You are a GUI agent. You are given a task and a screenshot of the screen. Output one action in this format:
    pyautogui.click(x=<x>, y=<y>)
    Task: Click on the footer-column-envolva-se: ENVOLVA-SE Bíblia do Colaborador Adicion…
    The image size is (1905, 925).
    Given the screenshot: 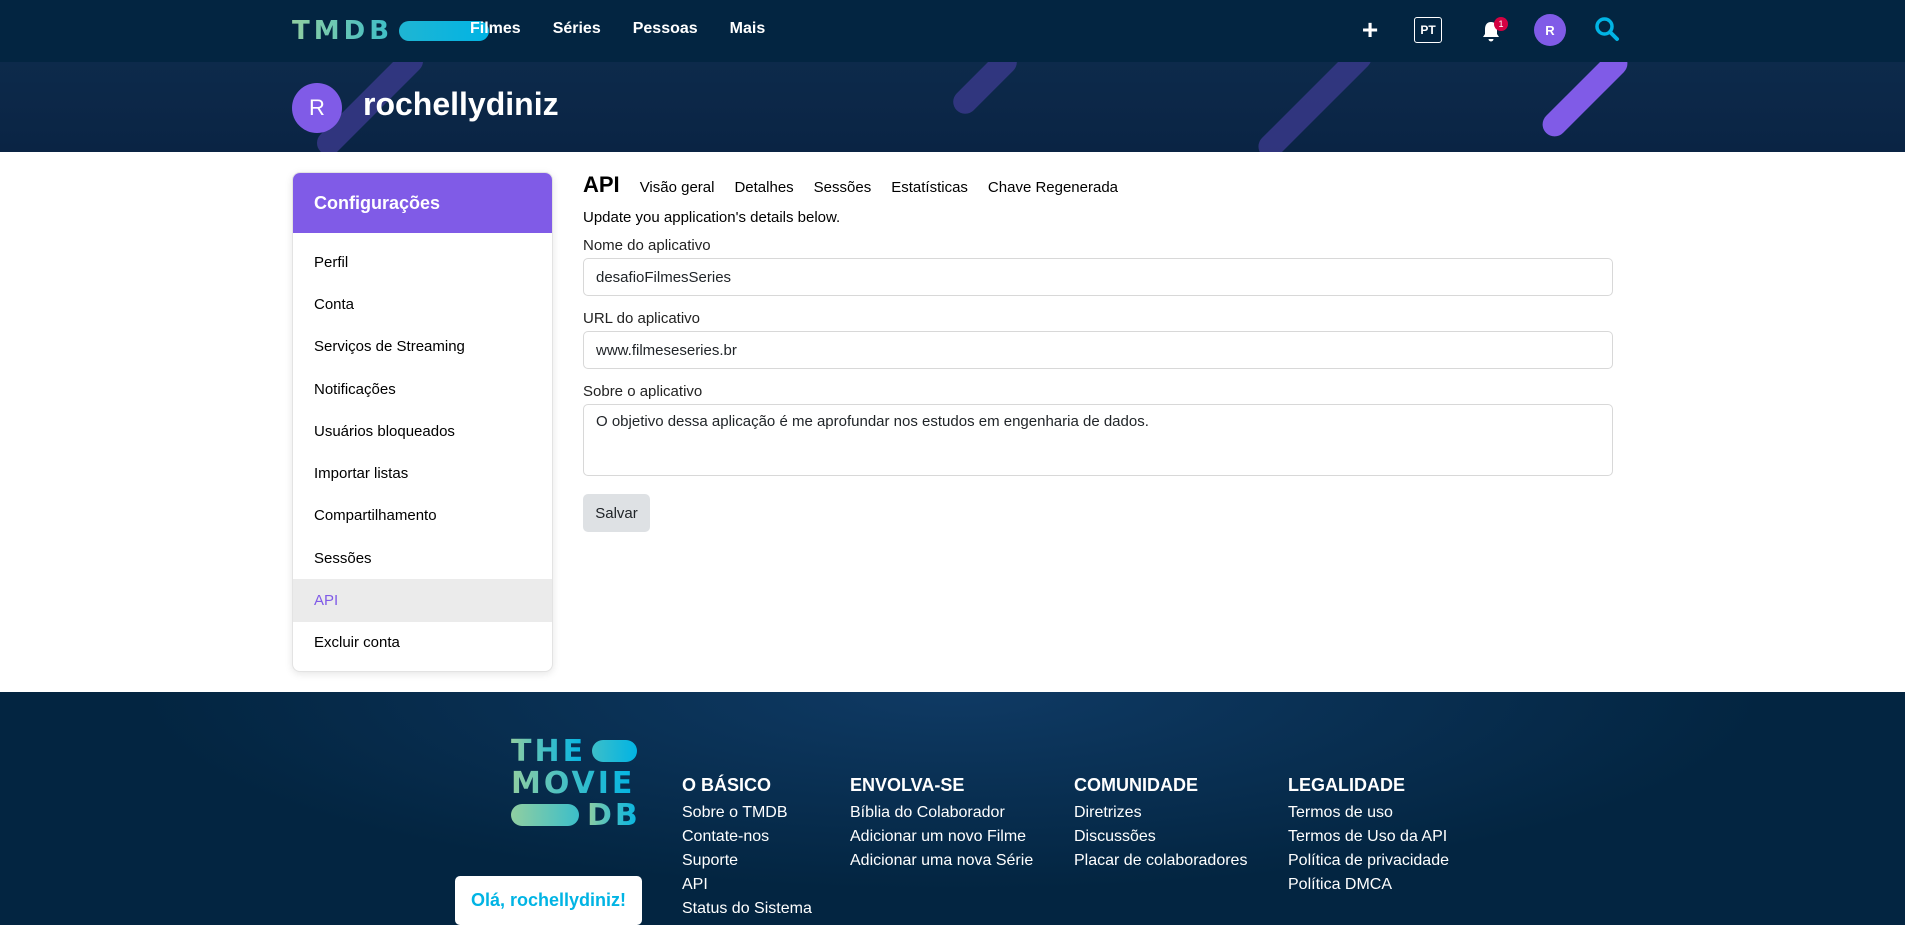 What is the action you would take?
    pyautogui.click(x=941, y=824)
    